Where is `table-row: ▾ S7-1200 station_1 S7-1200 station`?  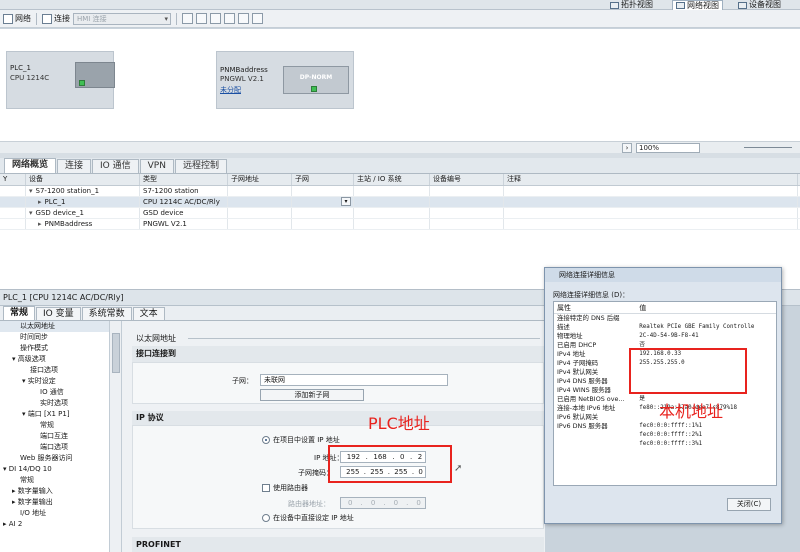 table-row: ▾ S7-1200 station_1 S7-1200 station is located at coordinates (400, 191).